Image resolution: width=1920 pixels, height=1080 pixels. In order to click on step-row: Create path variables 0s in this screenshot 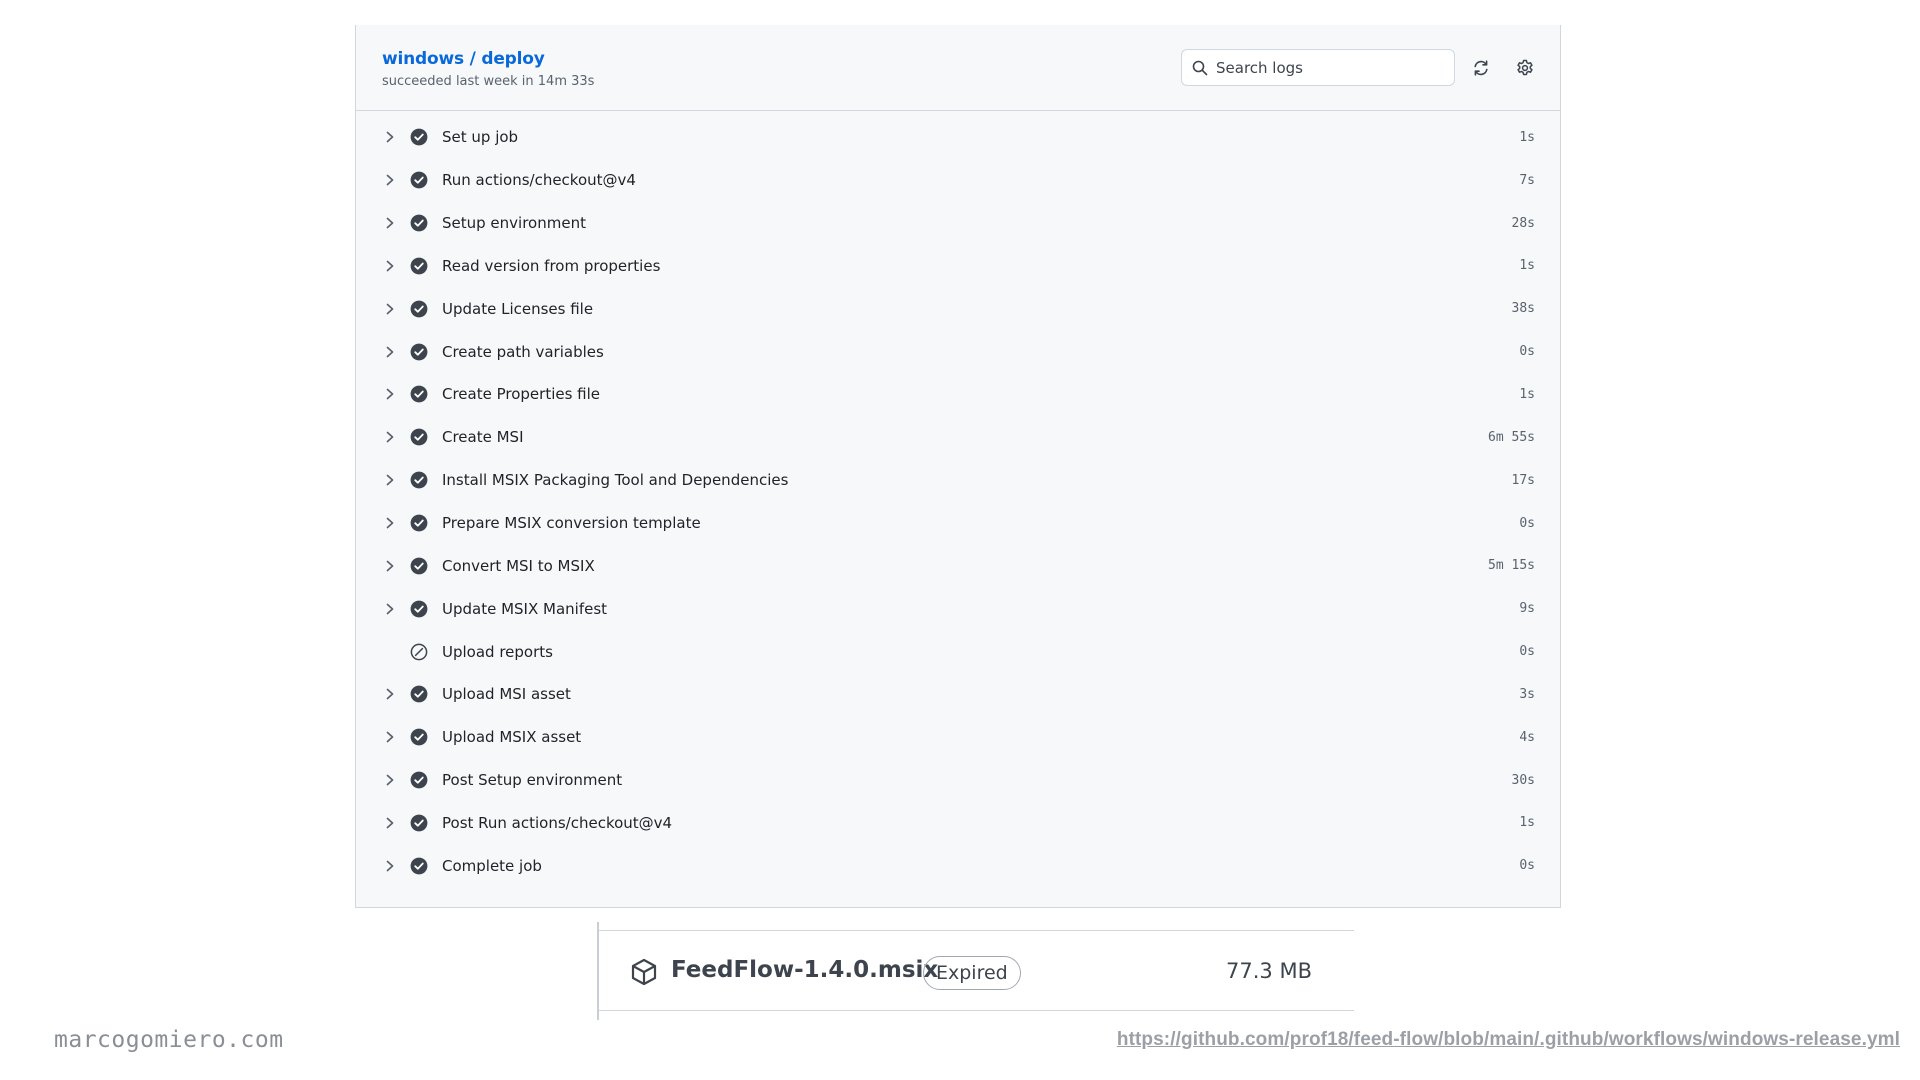, I will do `click(958, 351)`.